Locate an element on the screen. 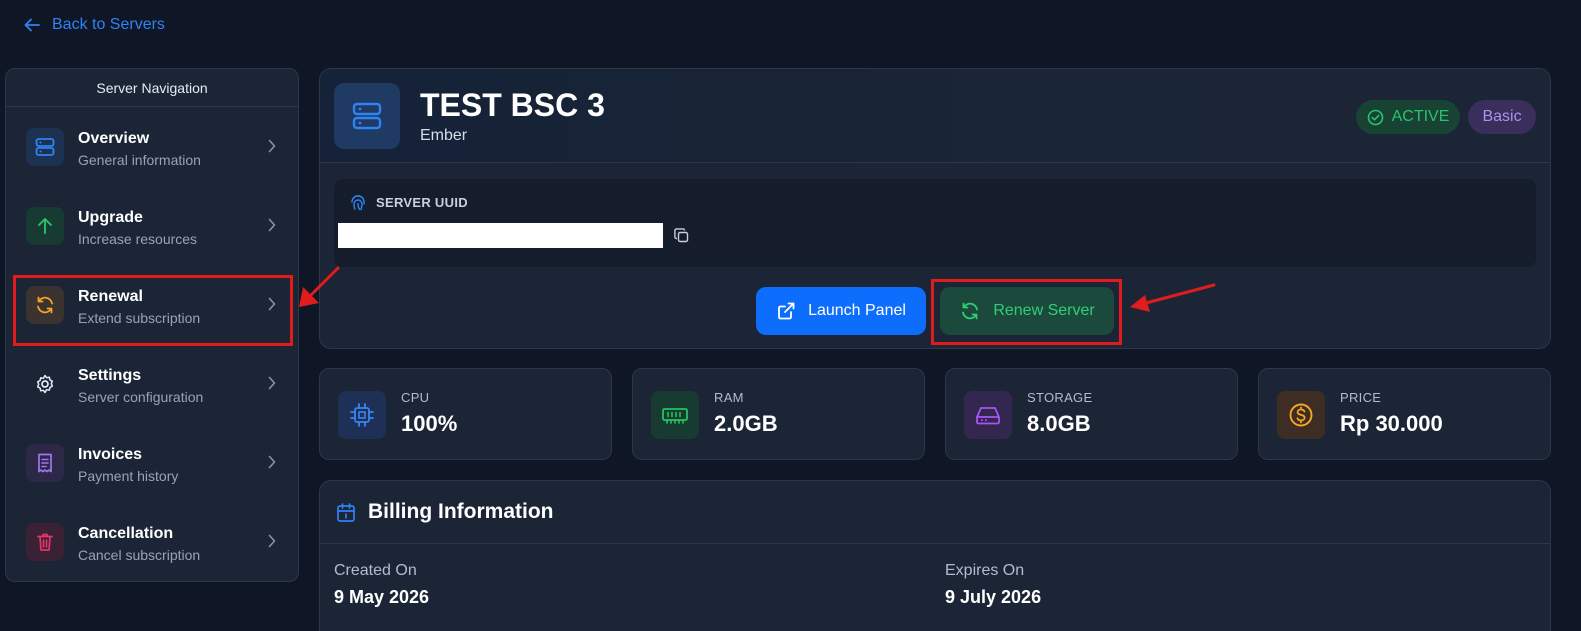  annotation-arrows is located at coordinates (757, 289).